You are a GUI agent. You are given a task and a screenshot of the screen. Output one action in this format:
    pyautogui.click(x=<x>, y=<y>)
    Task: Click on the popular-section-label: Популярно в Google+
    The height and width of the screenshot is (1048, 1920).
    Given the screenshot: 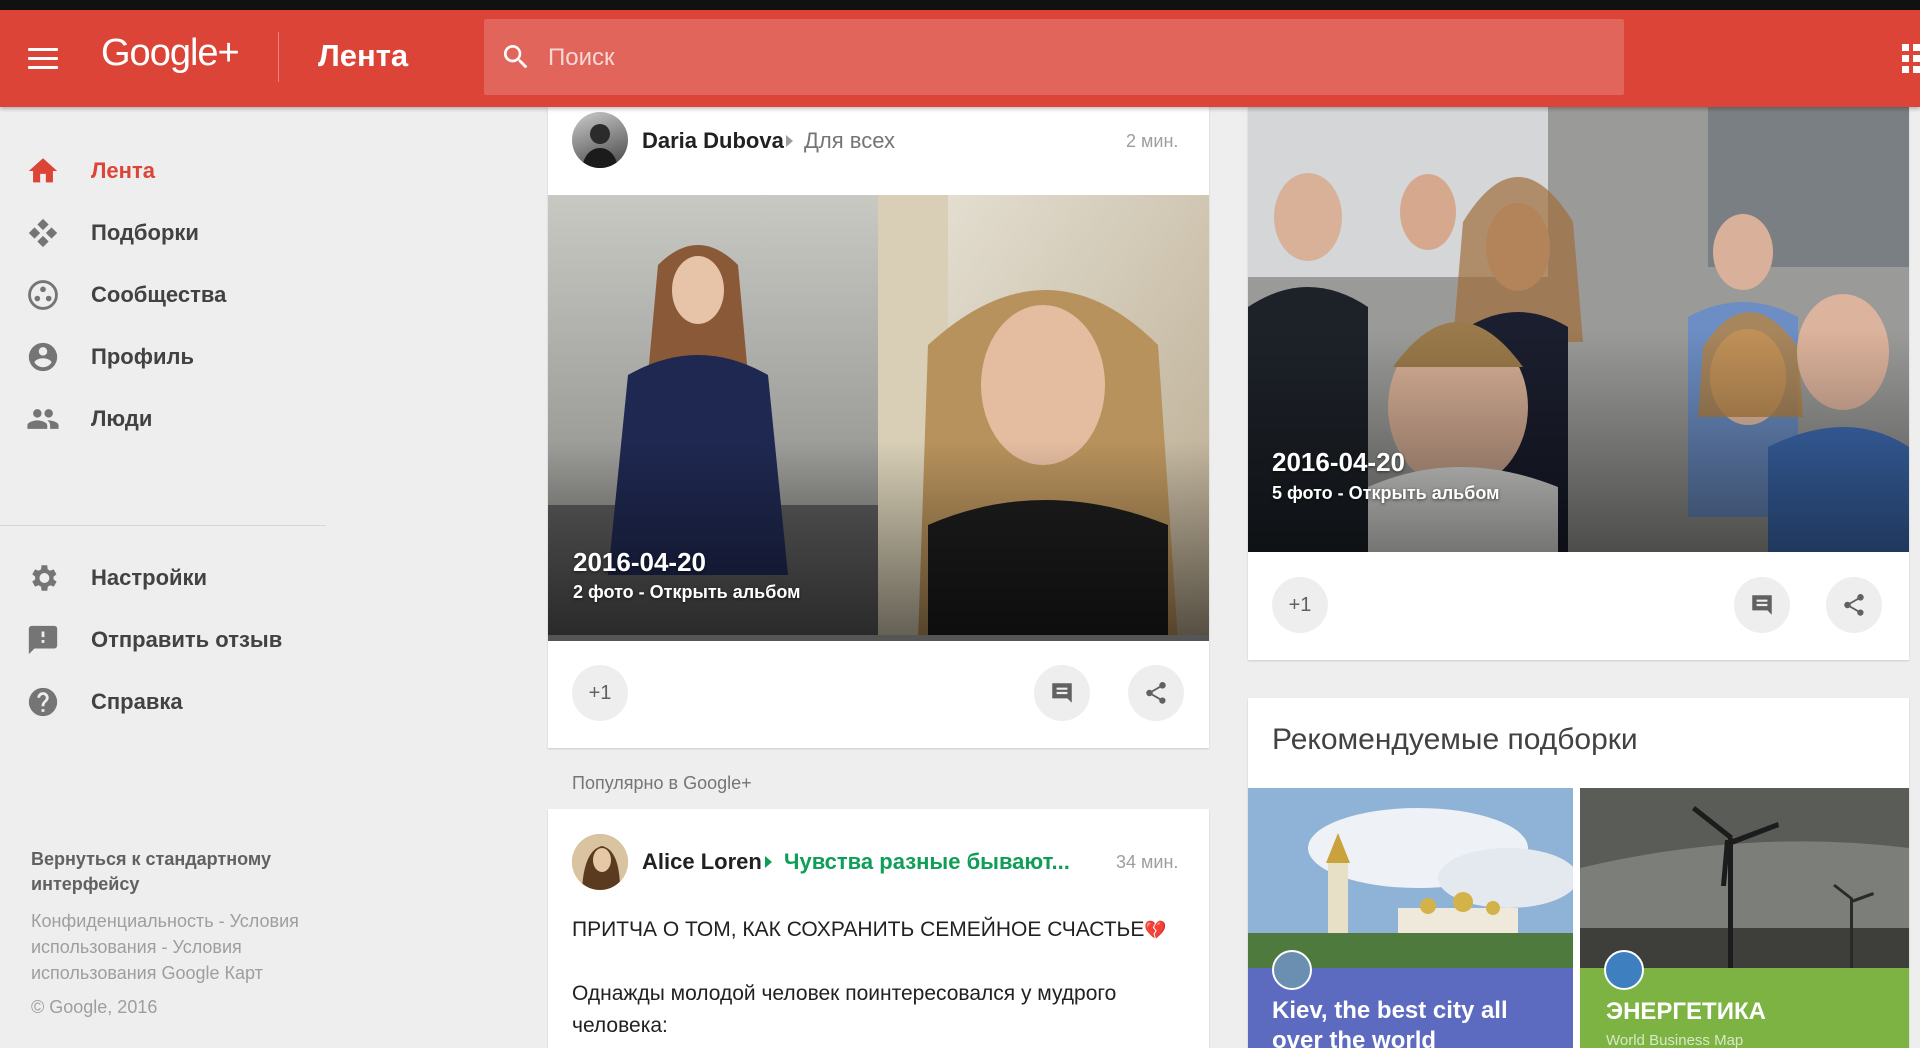 What is the action you would take?
    pyautogui.click(x=662, y=783)
    